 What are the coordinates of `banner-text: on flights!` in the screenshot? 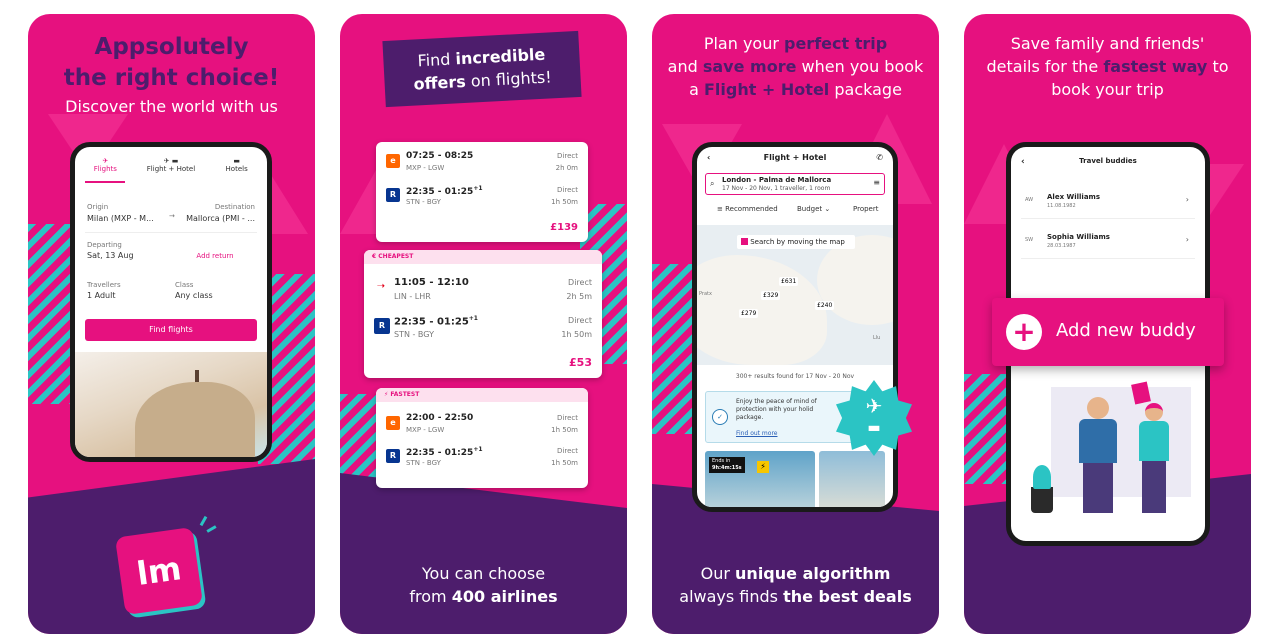 It's located at (509, 79).